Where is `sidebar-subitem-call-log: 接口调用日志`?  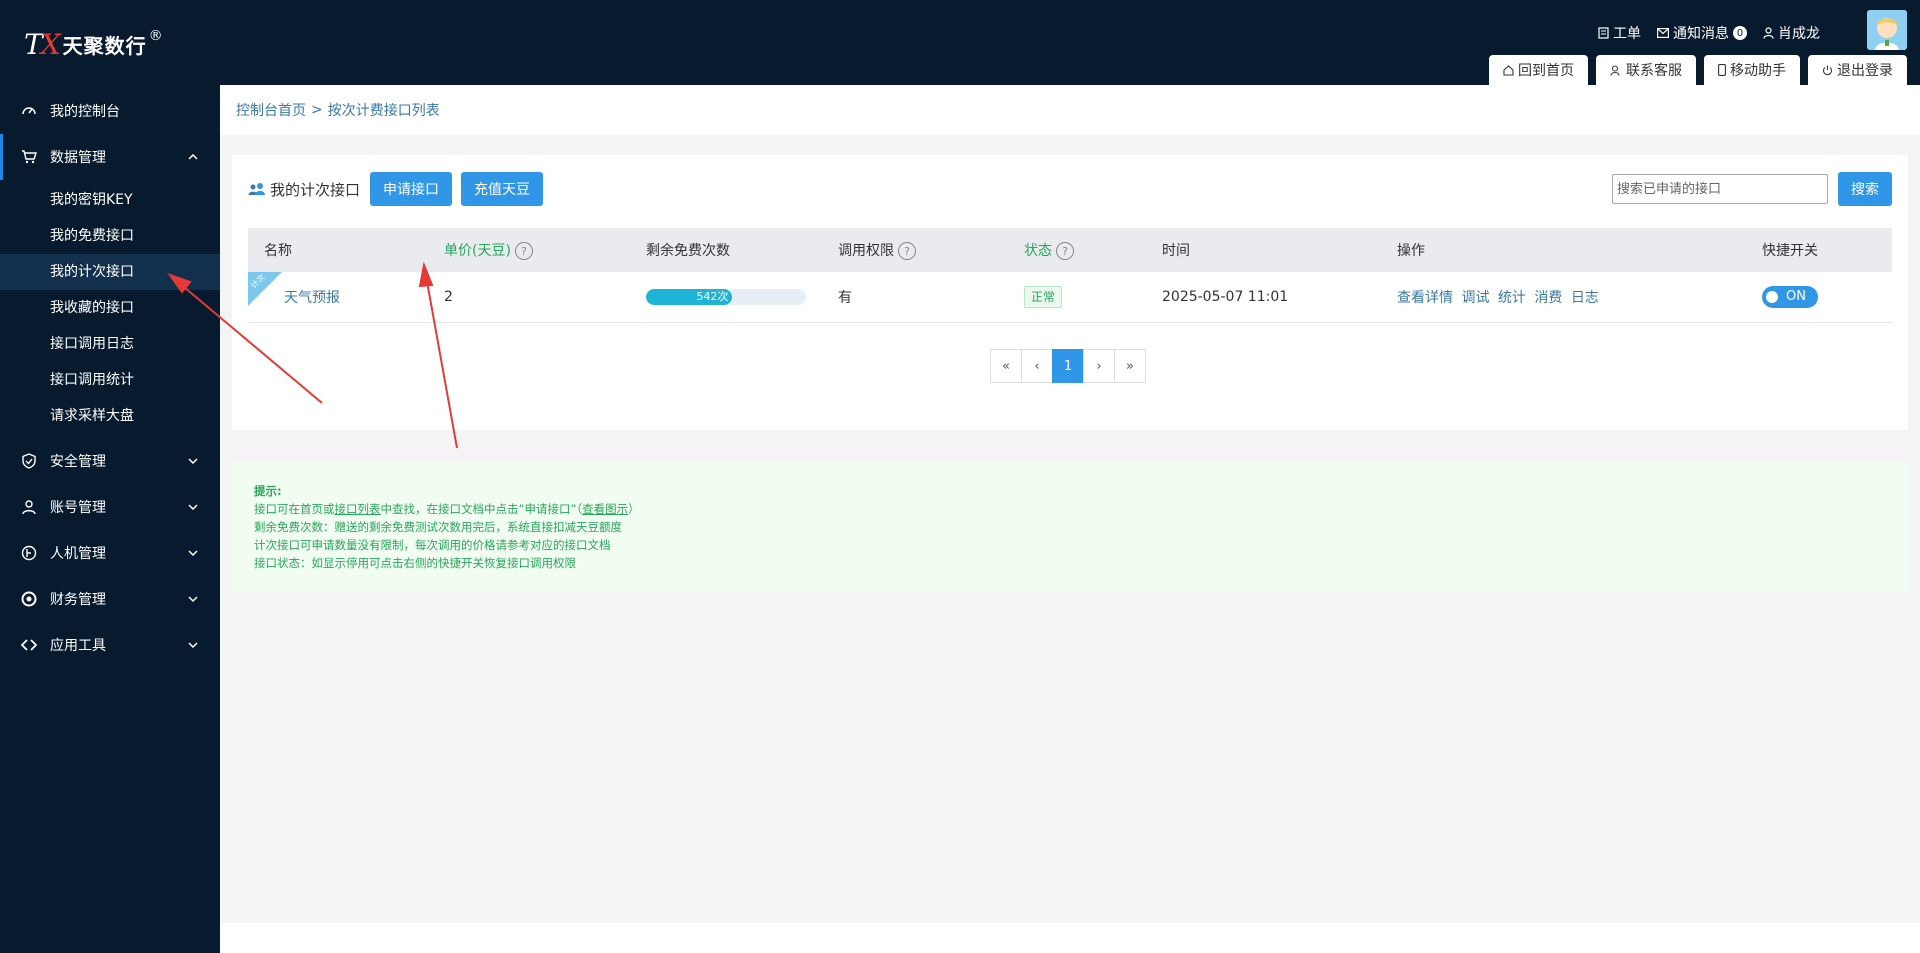 sidebar-subitem-call-log: 接口调用日志 is located at coordinates (110, 344).